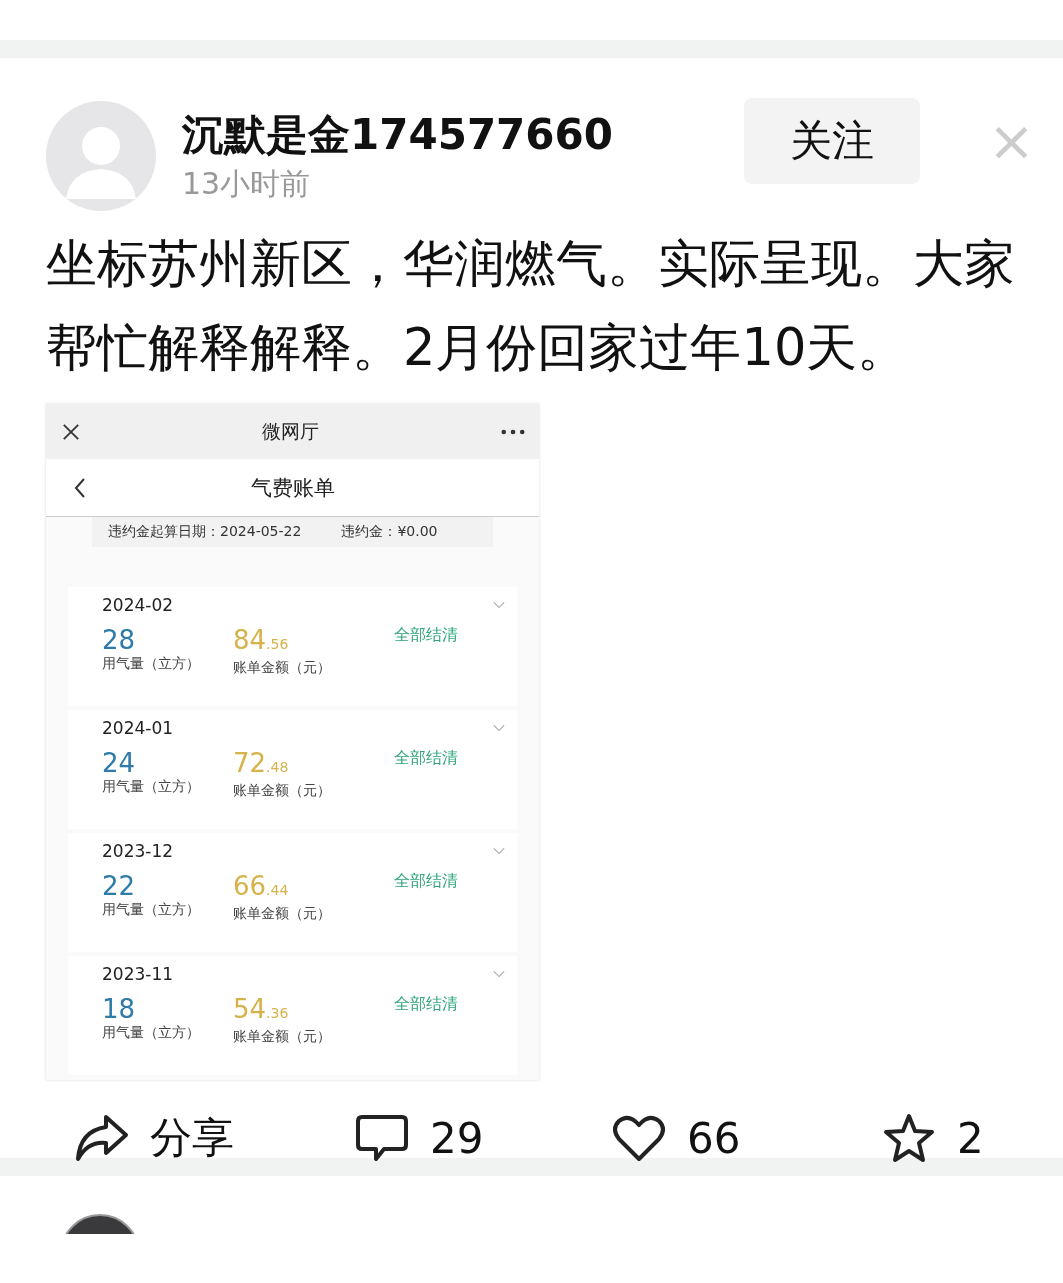 The width and height of the screenshot is (1063, 1283). I want to click on avatar, so click(101, 156).